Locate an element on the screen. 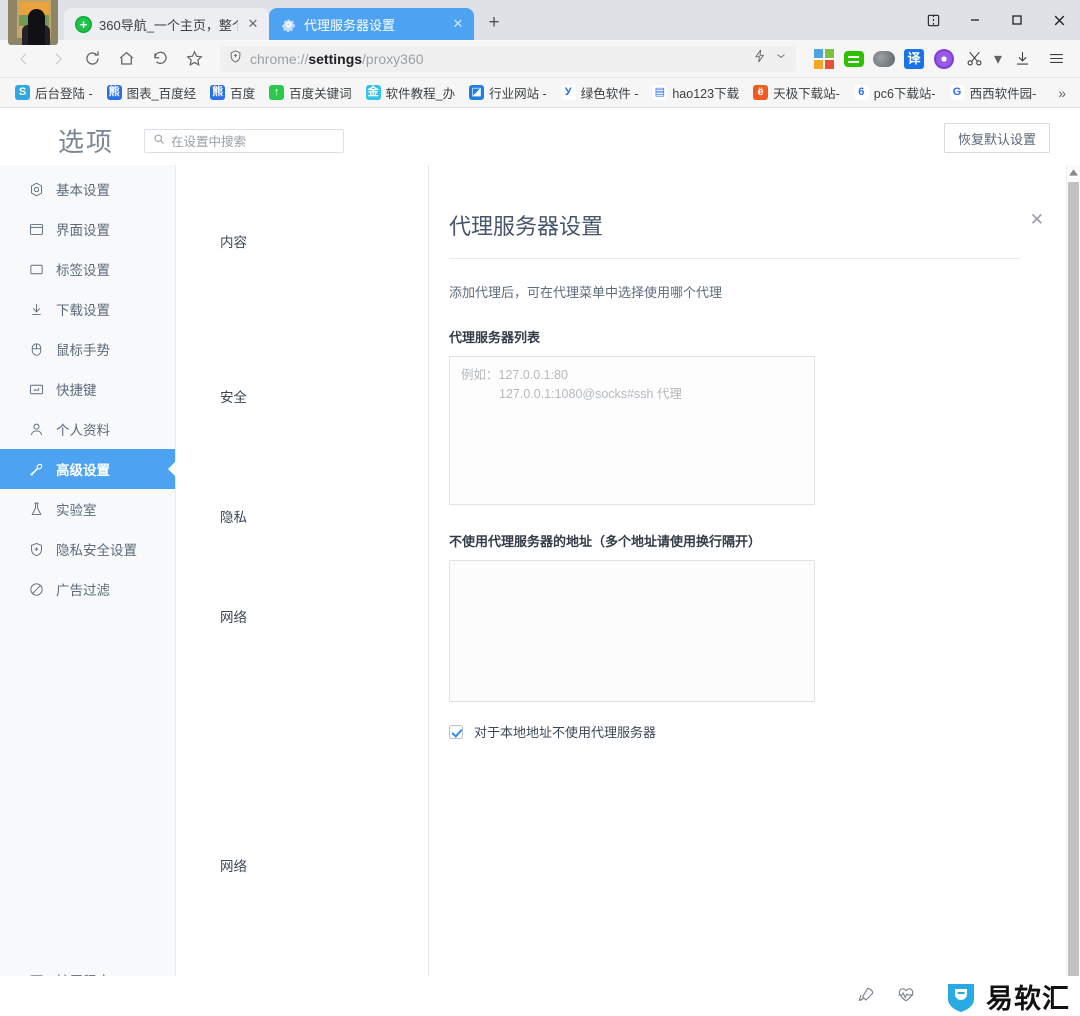 This screenshot has width=1080, height=1016. download-button is located at coordinates (1022, 59).